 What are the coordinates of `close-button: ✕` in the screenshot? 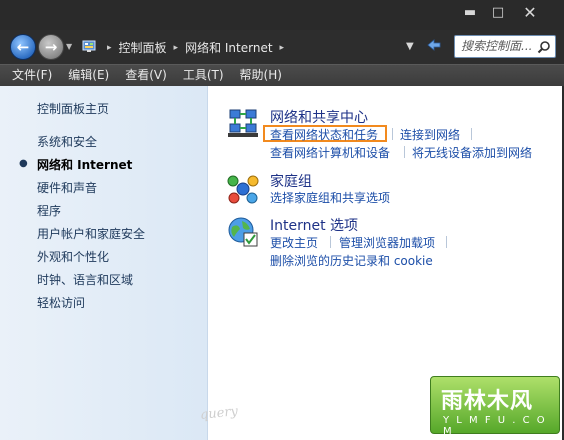 It's located at (530, 13).